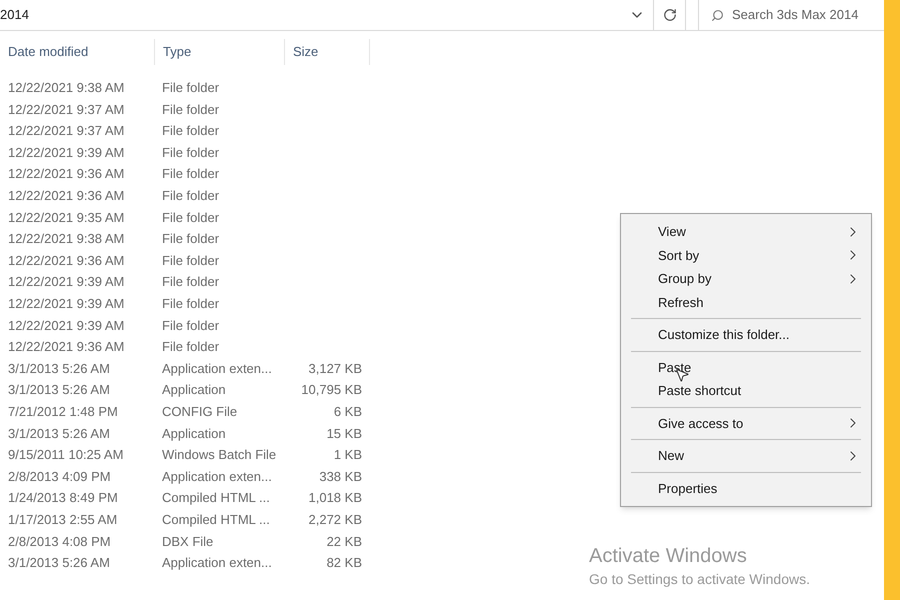 Image resolution: width=900 pixels, height=600 pixels. Describe the element at coordinates (669, 15) in the screenshot. I see `refresh-icon` at that location.